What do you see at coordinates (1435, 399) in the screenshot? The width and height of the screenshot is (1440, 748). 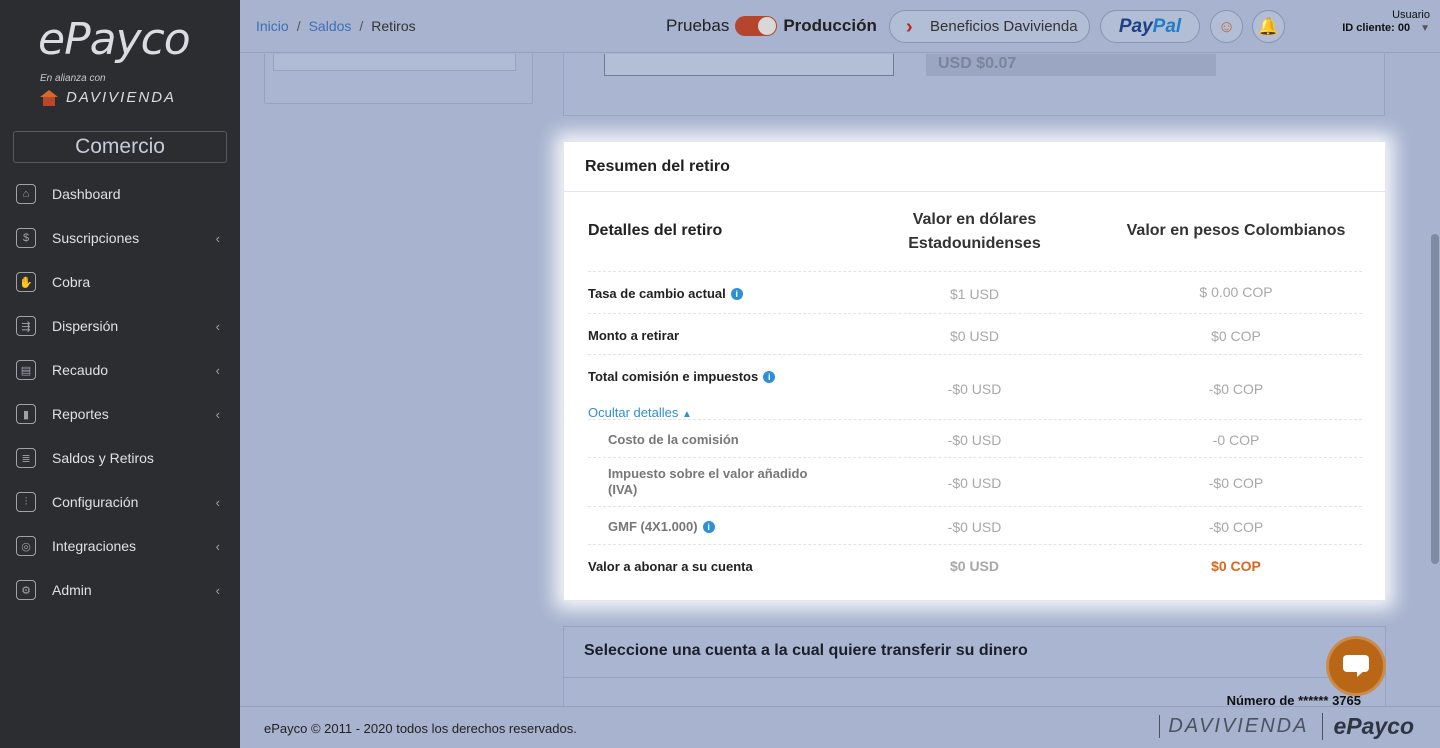 I see `scrollbar-thumb` at bounding box center [1435, 399].